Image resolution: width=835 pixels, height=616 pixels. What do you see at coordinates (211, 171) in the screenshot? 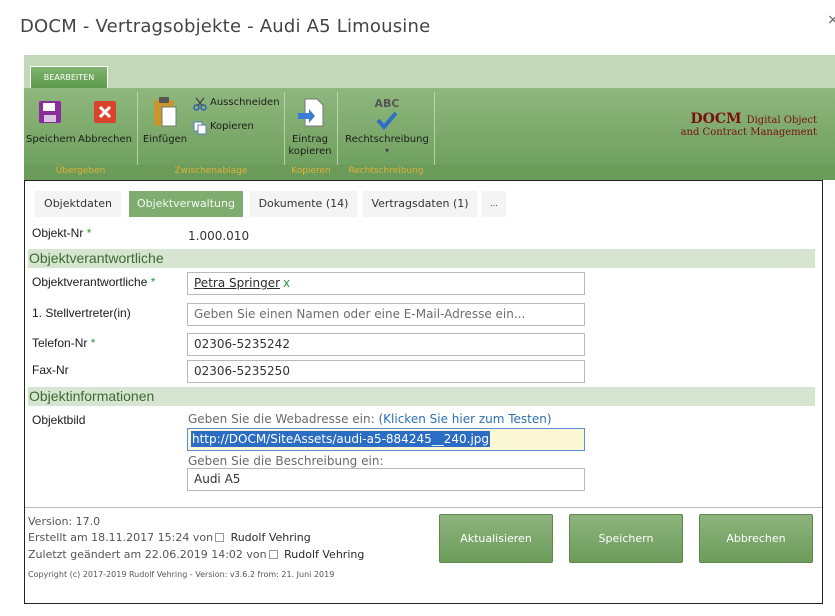
I see `group-caption-zwischenablage: Zwischenablage` at bounding box center [211, 171].